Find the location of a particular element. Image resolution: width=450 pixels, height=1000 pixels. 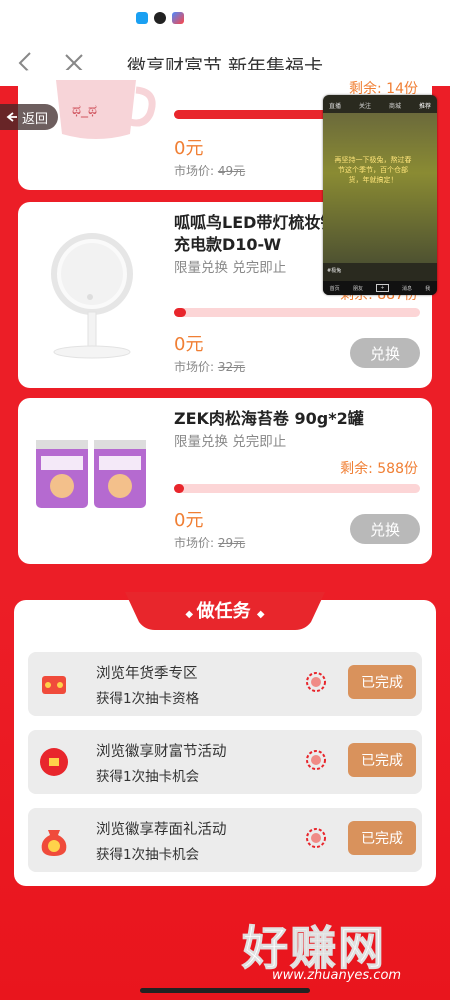

video-nav-item: 朋友 is located at coordinates (358, 288).